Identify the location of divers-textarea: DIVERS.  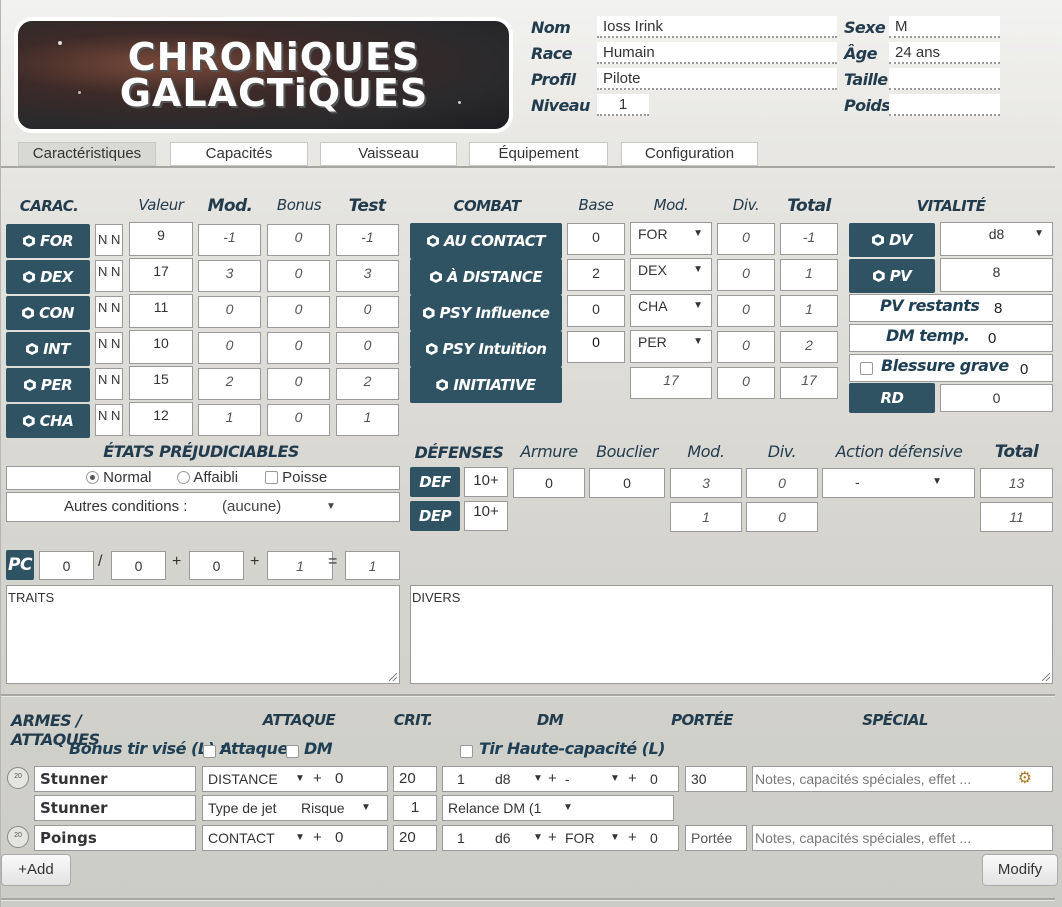
(731, 634).